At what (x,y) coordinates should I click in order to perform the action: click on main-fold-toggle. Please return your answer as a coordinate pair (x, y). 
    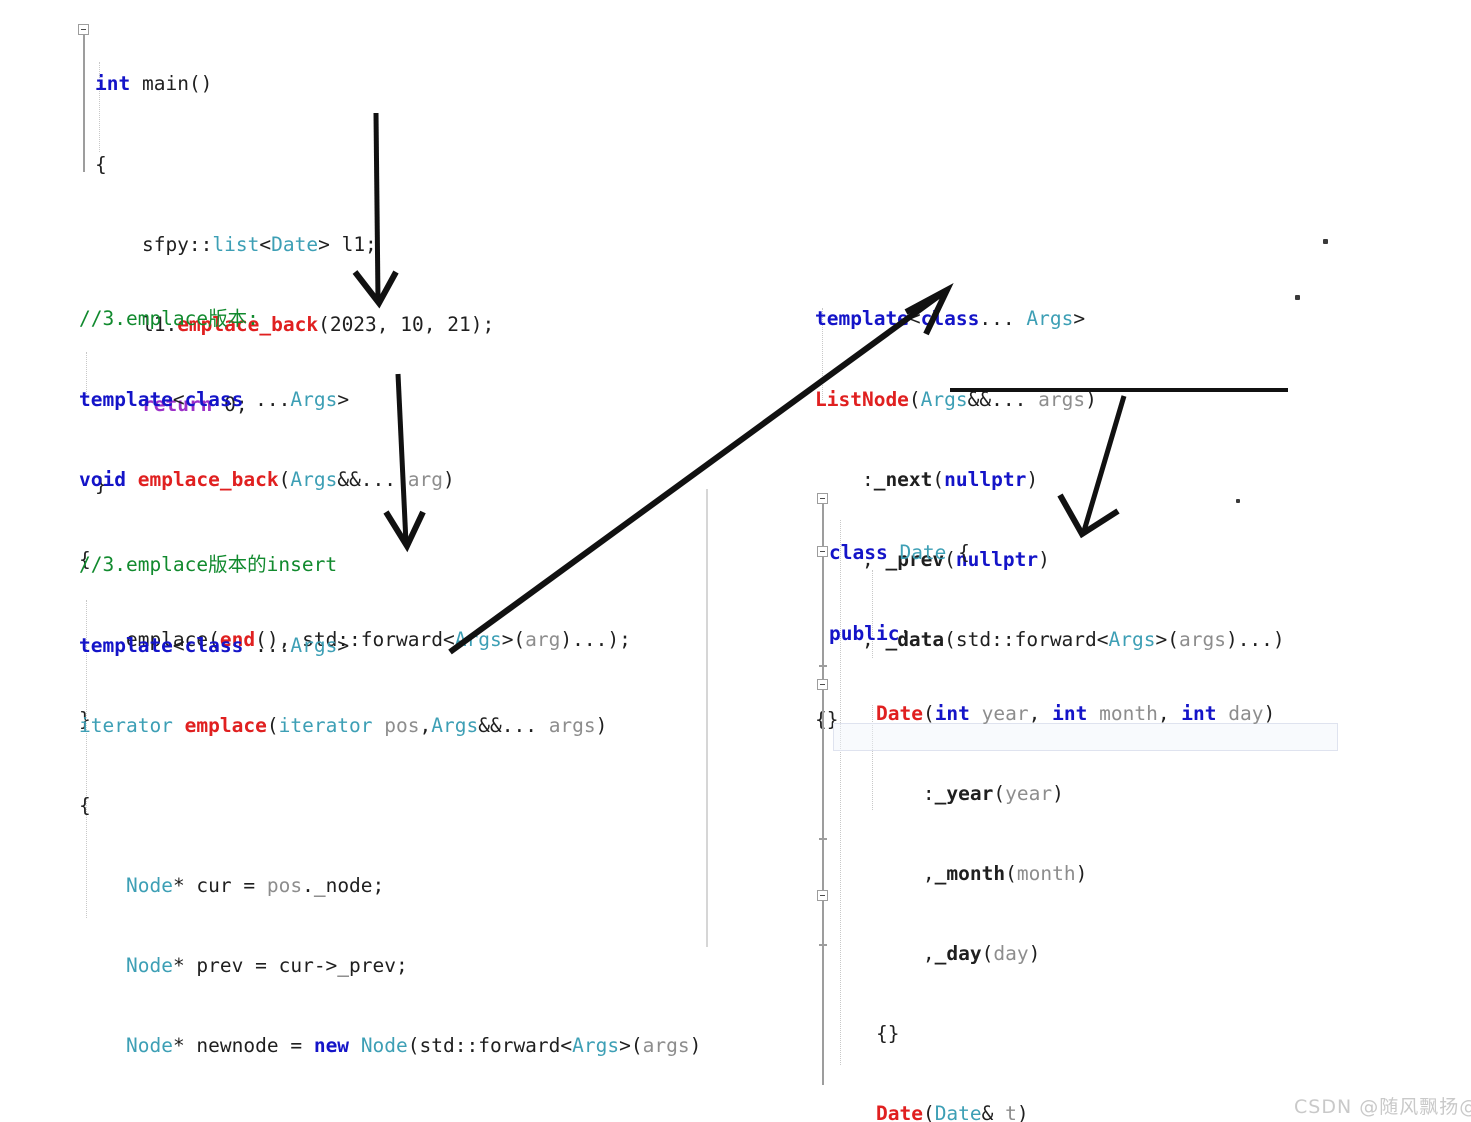
    Looking at the image, I should click on (83, 29).